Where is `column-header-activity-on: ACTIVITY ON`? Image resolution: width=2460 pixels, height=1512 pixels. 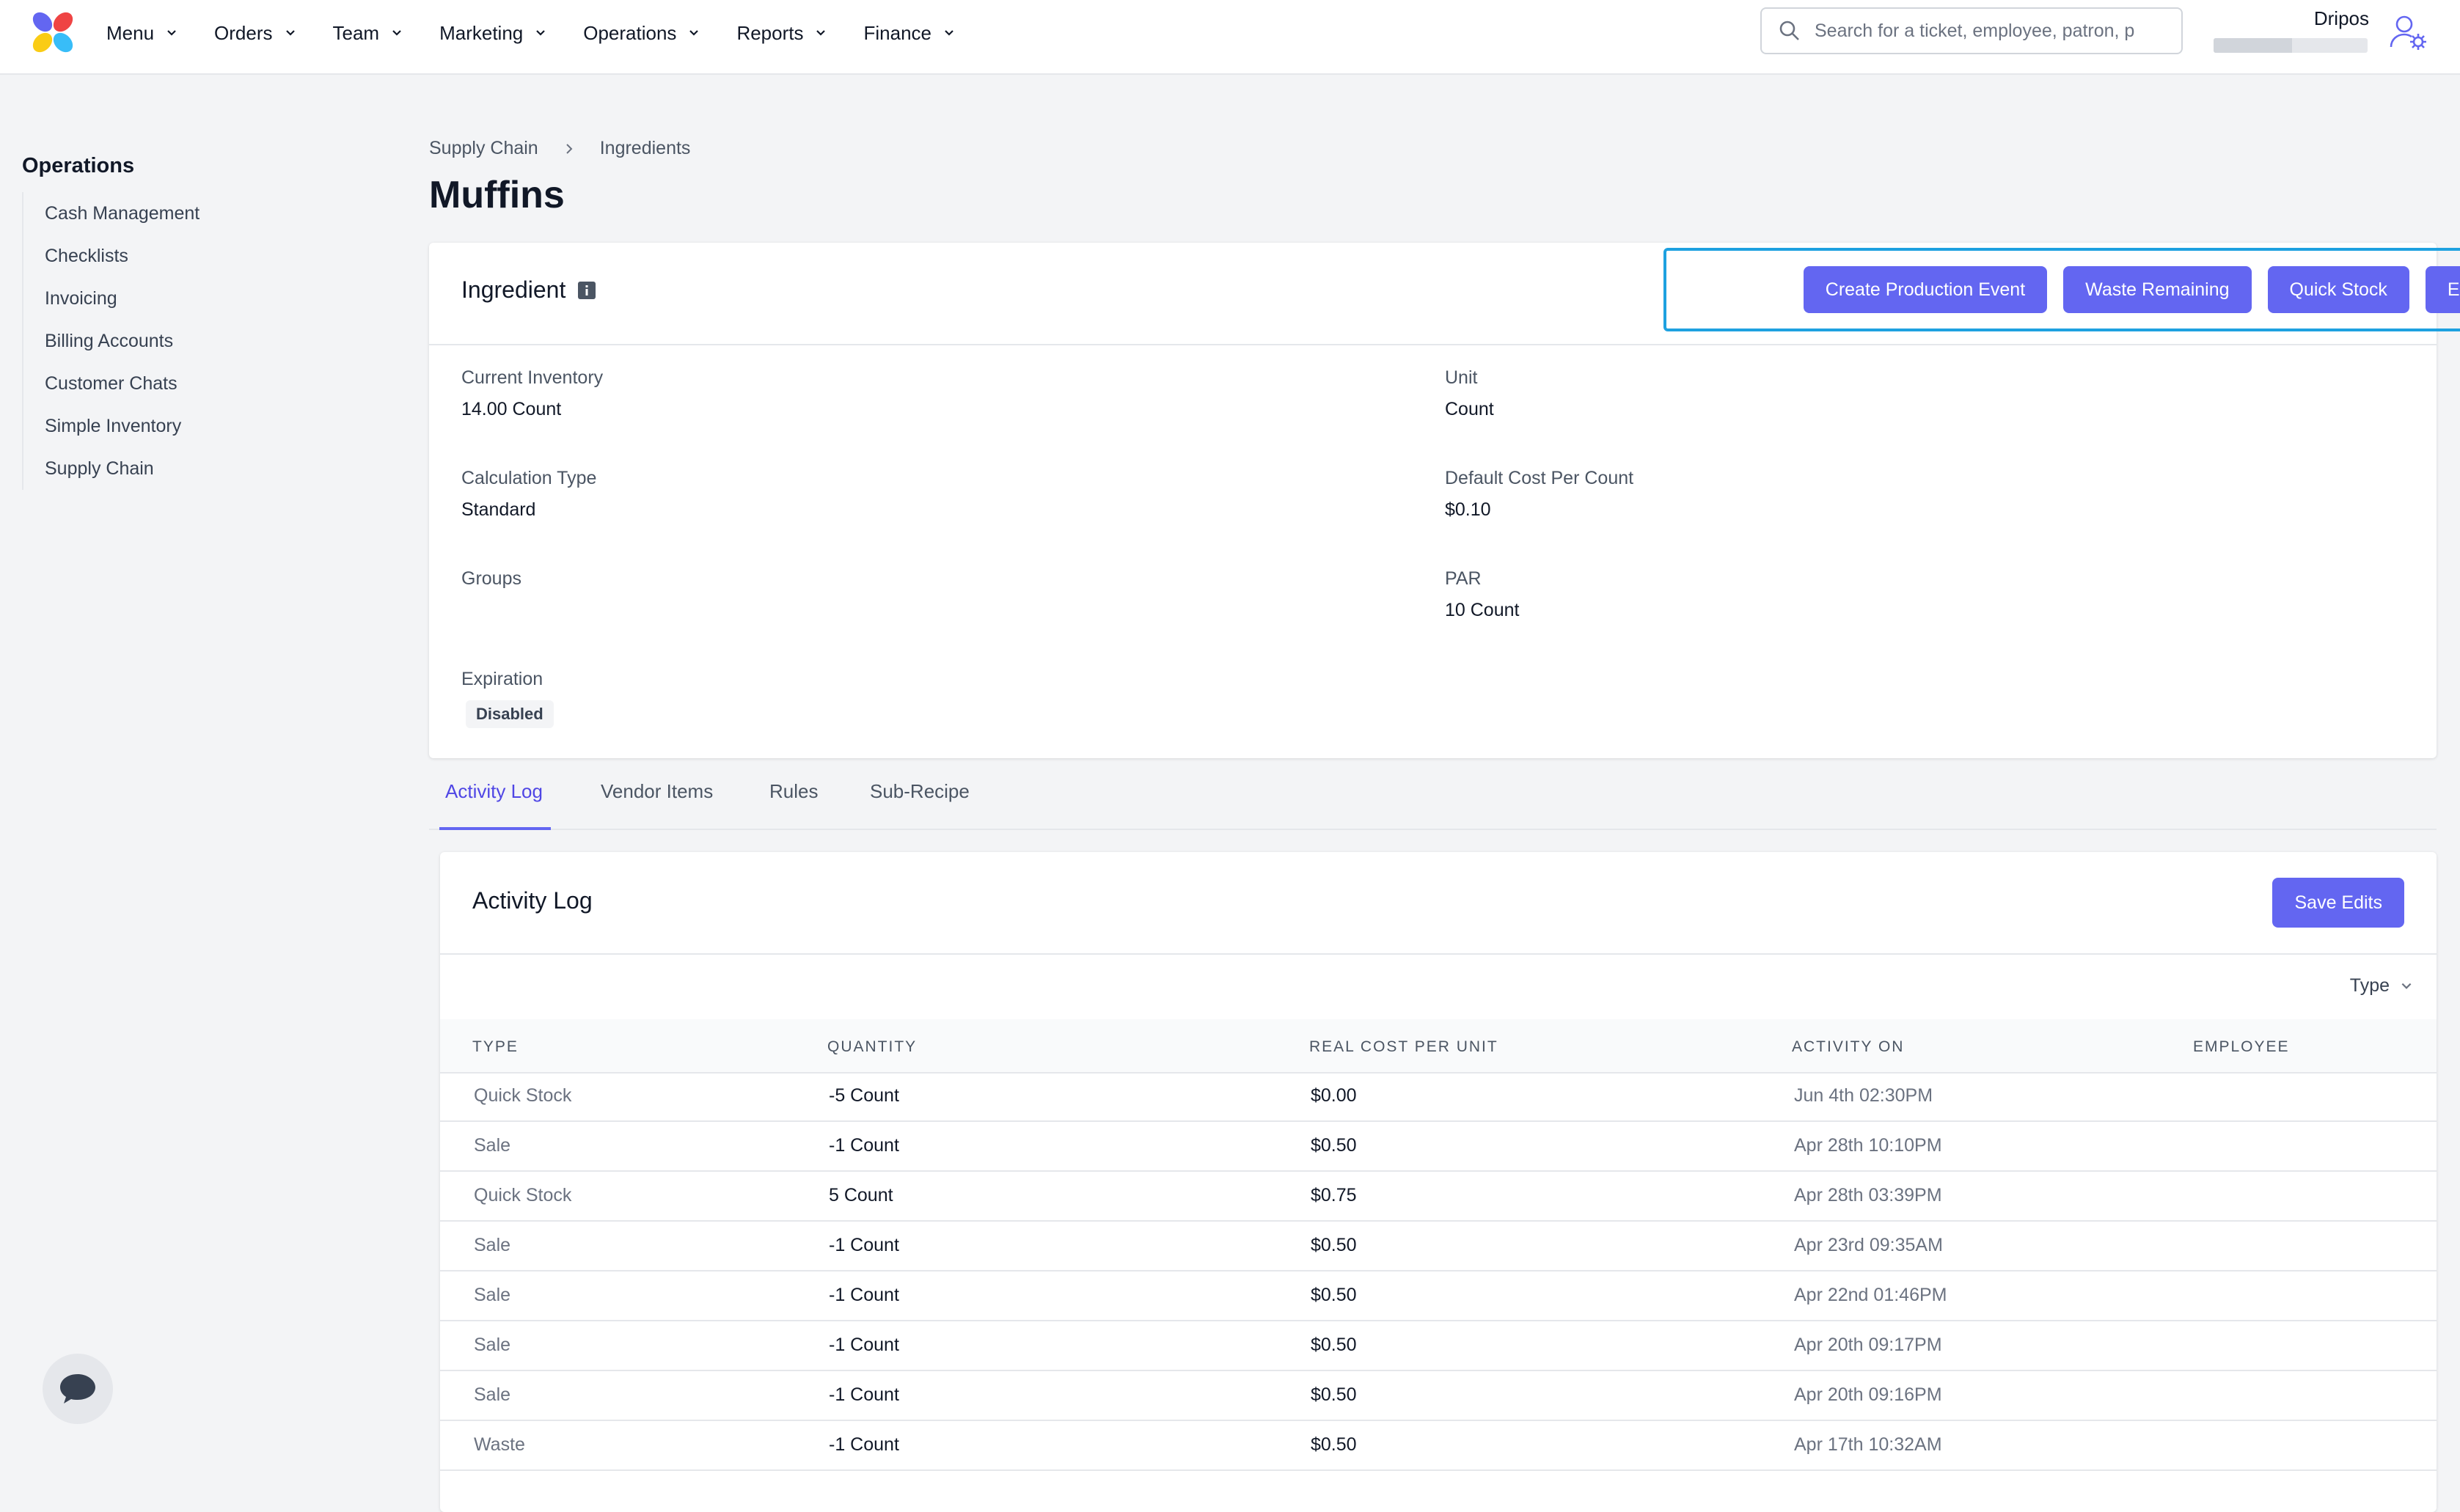 column-header-activity-on: ACTIVITY ON is located at coordinates (1848, 1047).